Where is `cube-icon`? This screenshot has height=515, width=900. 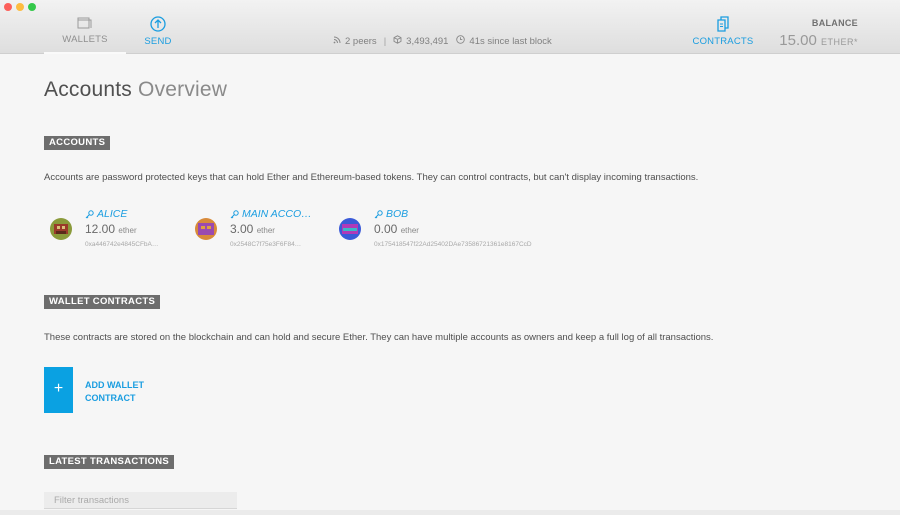 cube-icon is located at coordinates (397, 41).